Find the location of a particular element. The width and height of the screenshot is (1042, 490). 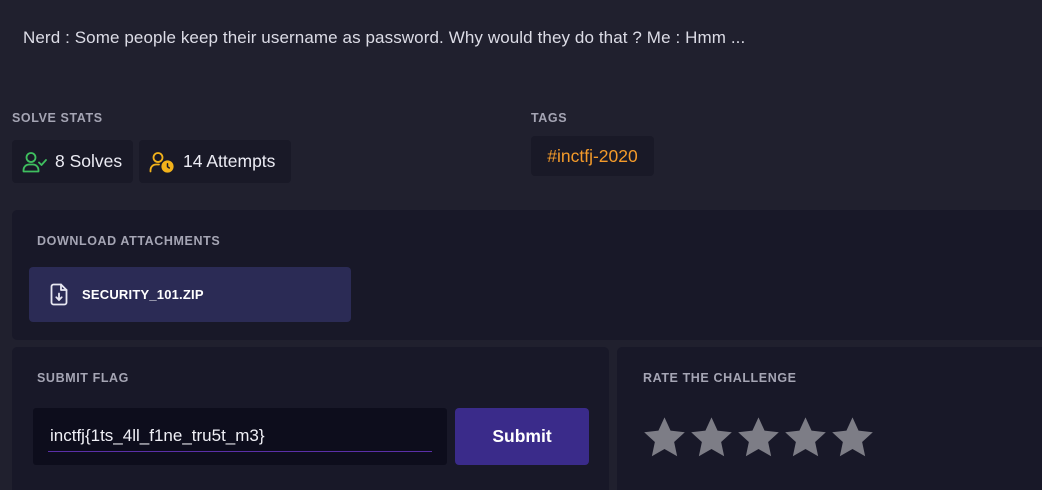

tag-inctfj-2020: #inctfj-2020 is located at coordinates (592, 156).